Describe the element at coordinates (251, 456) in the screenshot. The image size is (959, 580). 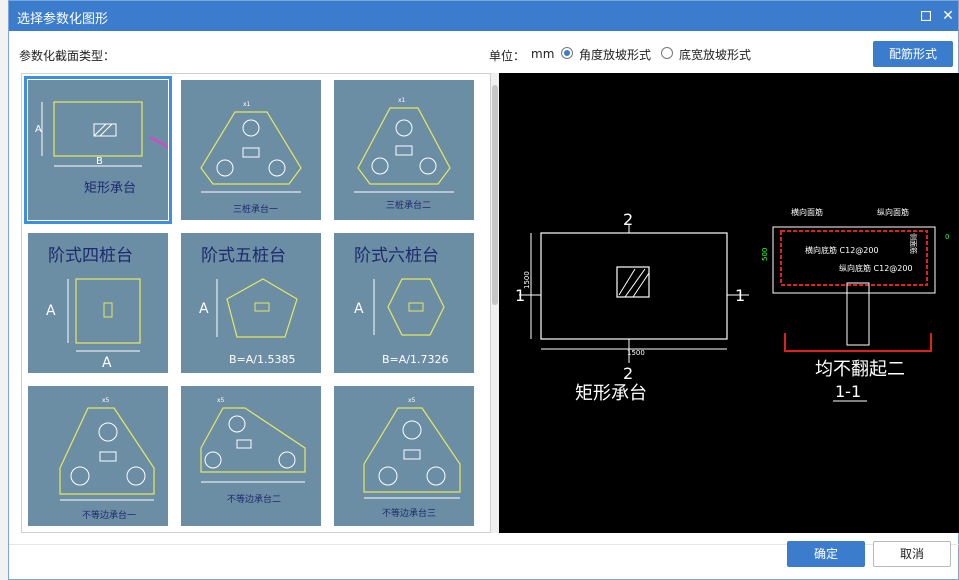
I see `shape-cell-unequal-2: x5 不等边承台二` at that location.